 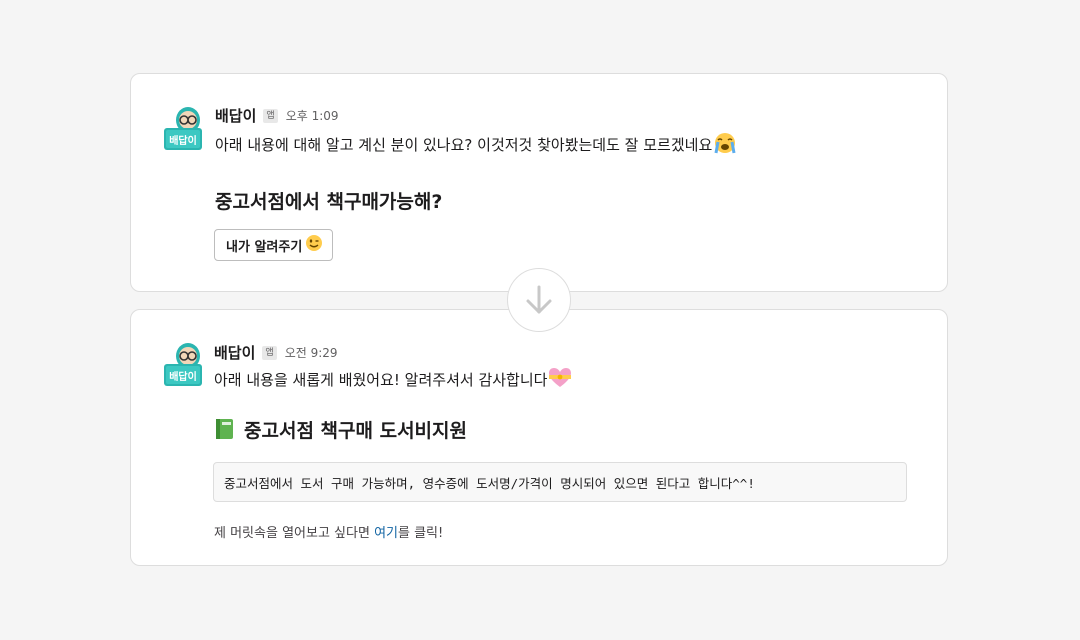 I want to click on message-header: 배답이 앱 오후 1:09, so click(x=277, y=115).